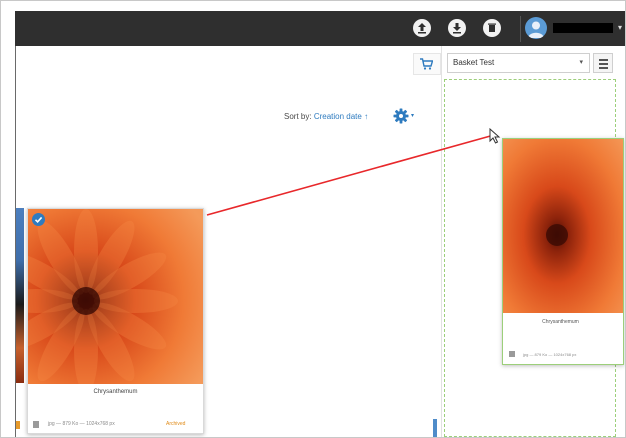 This screenshot has height=438, width=626. I want to click on avatar, so click(536, 28).